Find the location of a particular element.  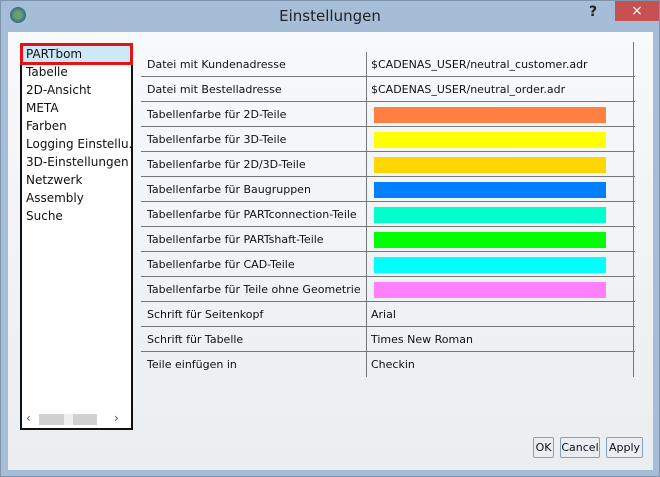

setting-label: Tabellenfarbe für Baugruppen is located at coordinates (229, 189).